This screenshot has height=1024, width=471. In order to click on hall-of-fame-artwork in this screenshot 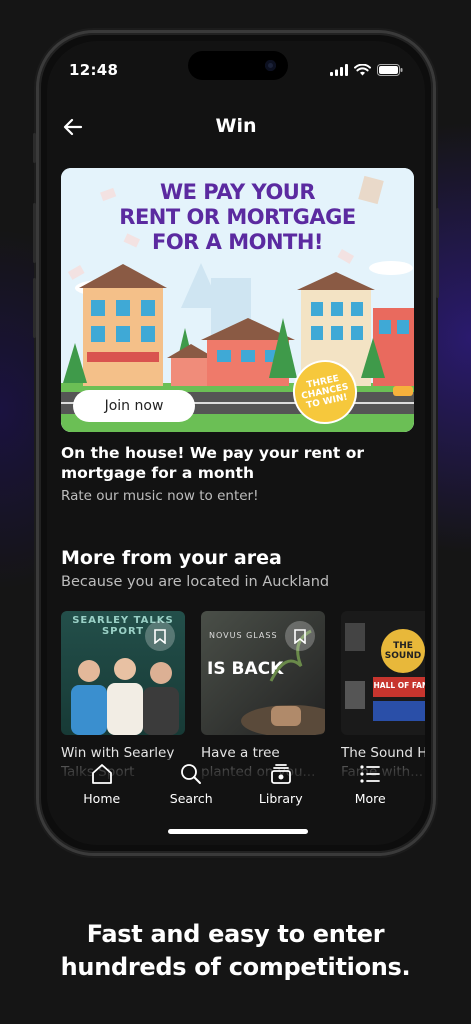, I will do `click(385, 672)`.